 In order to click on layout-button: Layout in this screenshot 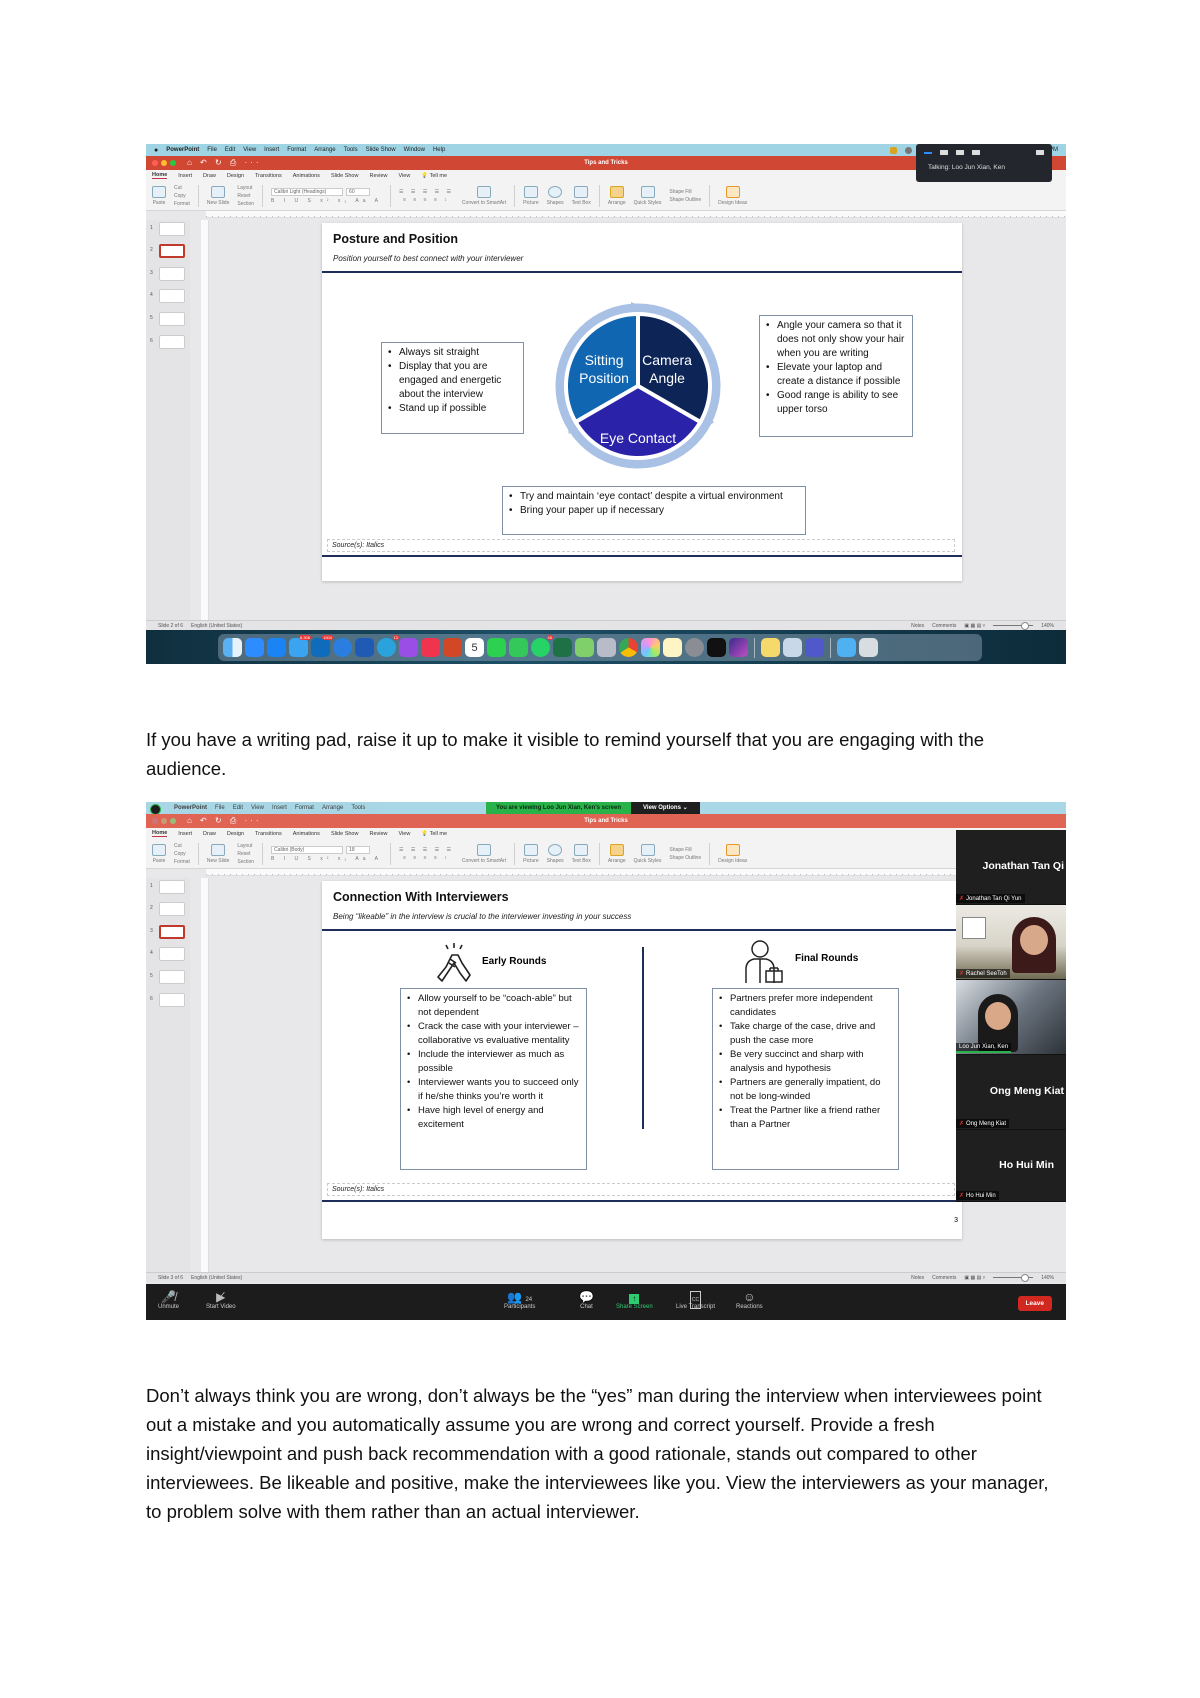, I will do `click(244, 846)`.